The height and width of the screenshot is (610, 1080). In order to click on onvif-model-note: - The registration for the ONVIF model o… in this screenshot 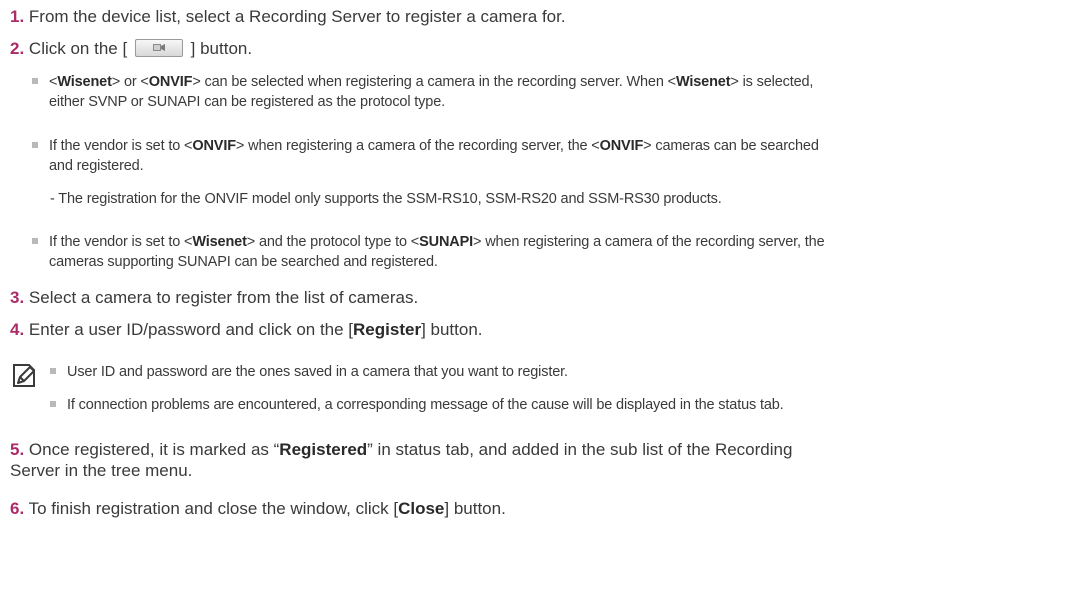, I will do `click(386, 199)`.